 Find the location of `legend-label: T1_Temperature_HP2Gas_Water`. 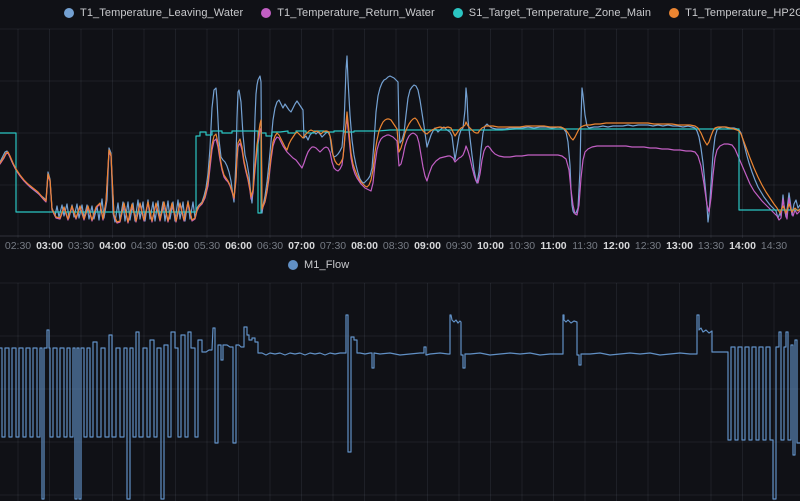

legend-label: T1_Temperature_HP2Gas_Water is located at coordinates (742, 13).